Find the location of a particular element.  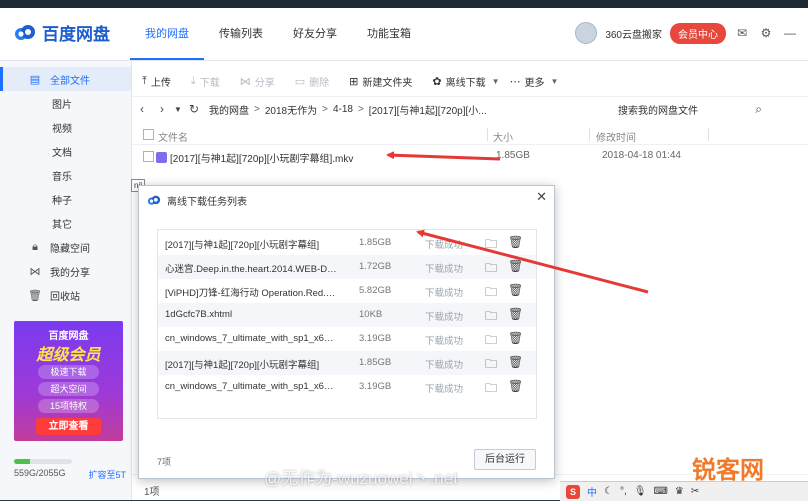

keyboard-icon: ⌨ is located at coordinates (660, 491).